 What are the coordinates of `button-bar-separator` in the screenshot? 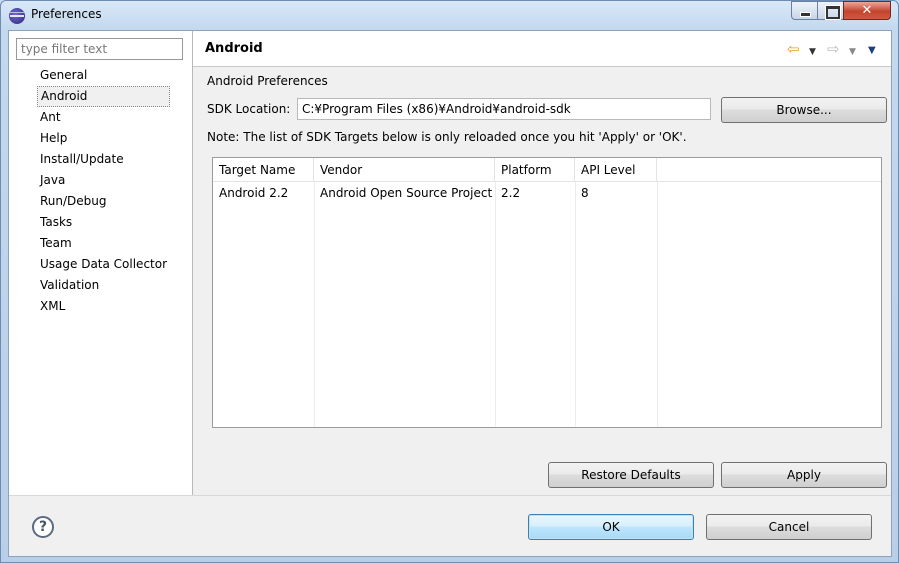 It's located at (450, 495).